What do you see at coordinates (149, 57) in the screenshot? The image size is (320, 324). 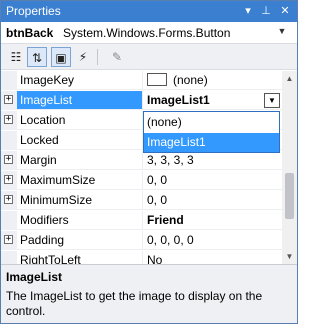 I see `toolbar: ☷ ⇅ ▣ ⚡ ✎` at bounding box center [149, 57].